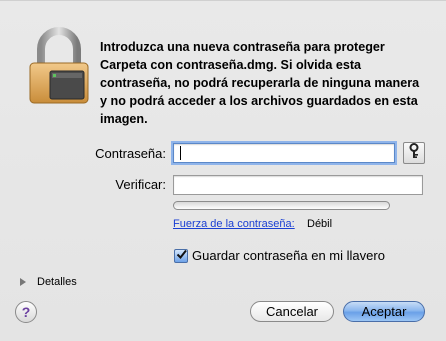 This screenshot has width=446, height=341. I want to click on cancel-button: Cancelar, so click(292, 311).